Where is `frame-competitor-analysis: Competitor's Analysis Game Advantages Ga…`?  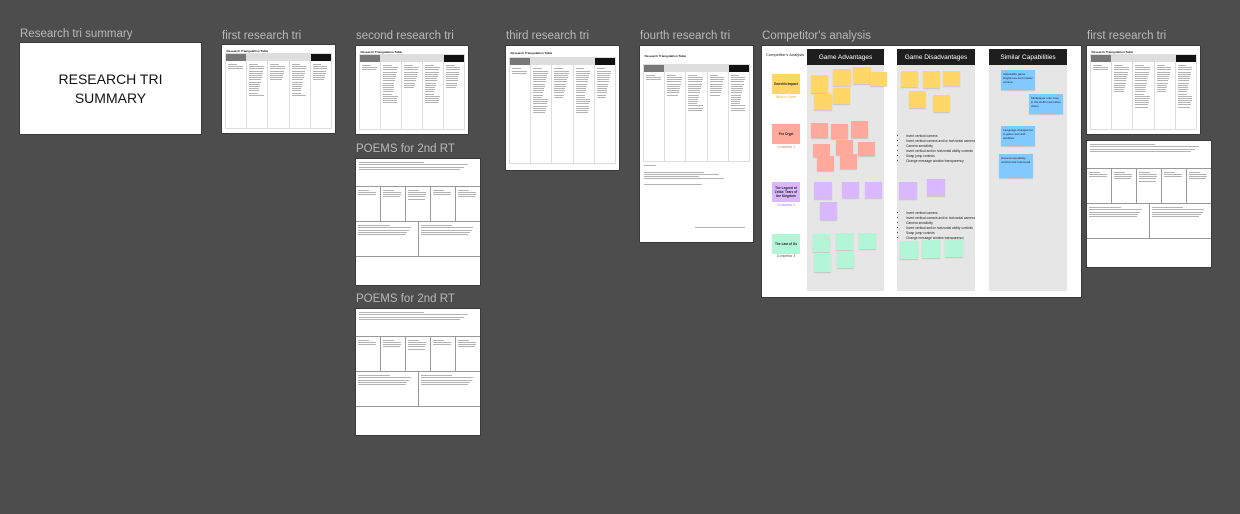
frame-competitor-analysis: Competitor's Analysis Game Advantages Ga… is located at coordinates (921, 171).